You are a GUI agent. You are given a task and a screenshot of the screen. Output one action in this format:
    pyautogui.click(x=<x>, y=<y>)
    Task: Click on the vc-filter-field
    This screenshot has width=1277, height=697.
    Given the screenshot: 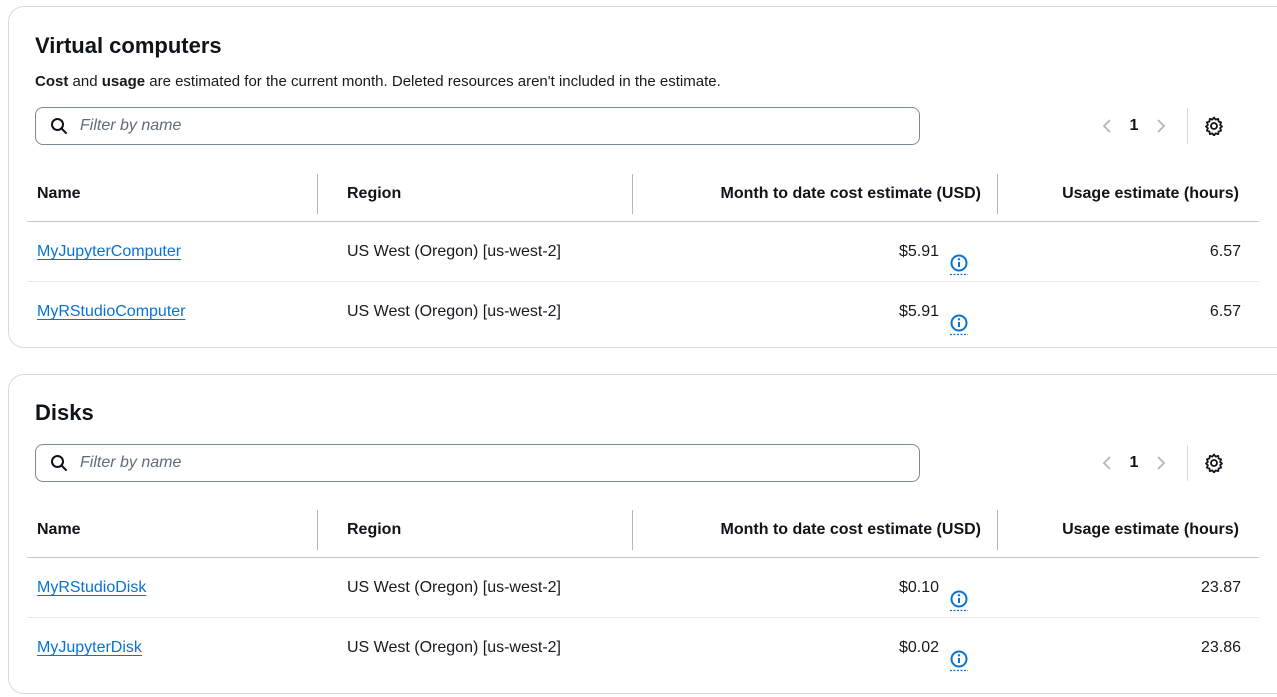 What is the action you would take?
    pyautogui.click(x=477, y=126)
    